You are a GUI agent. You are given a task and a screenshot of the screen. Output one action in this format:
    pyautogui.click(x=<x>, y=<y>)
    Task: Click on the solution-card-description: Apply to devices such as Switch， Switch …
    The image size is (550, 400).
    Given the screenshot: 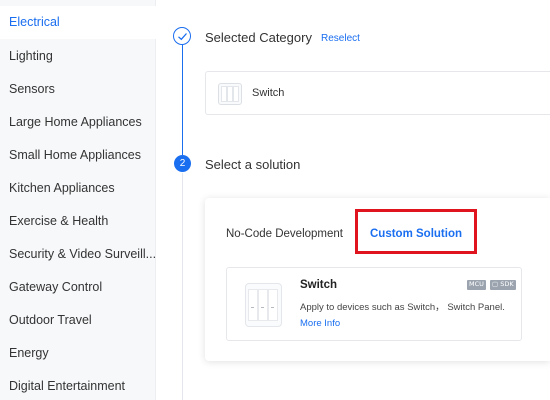 What is the action you would take?
    pyautogui.click(x=402, y=307)
    